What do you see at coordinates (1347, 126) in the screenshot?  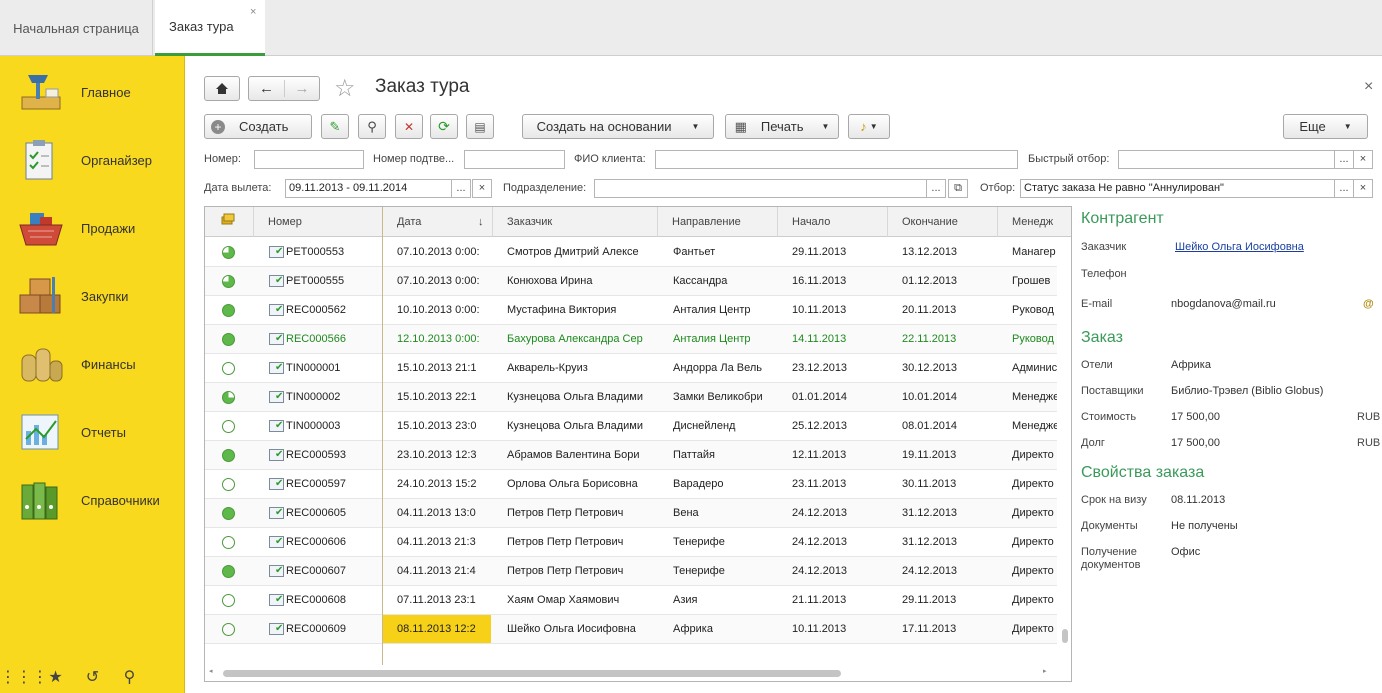 I see `chevron-down-icon: ▼` at bounding box center [1347, 126].